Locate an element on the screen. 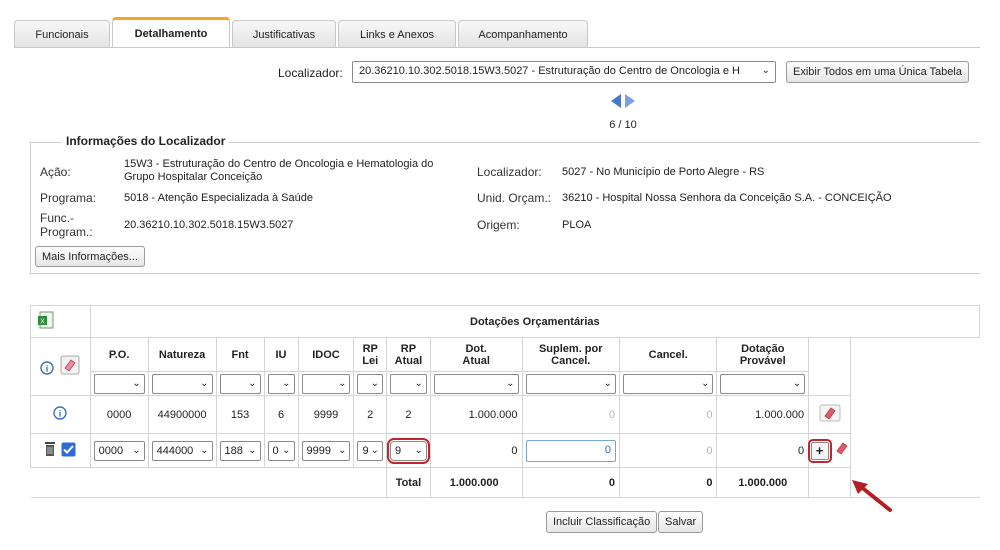  filter-rp-lei: ⌄ is located at coordinates (370, 383).